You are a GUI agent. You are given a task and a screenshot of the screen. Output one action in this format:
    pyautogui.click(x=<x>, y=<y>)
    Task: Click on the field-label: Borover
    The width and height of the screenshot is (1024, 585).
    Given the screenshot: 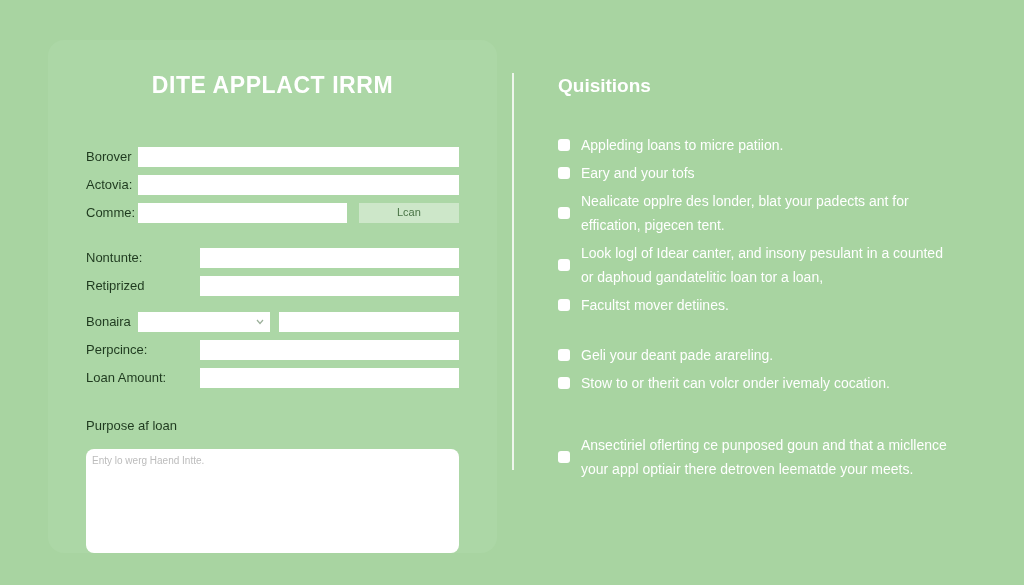 What is the action you would take?
    pyautogui.click(x=109, y=156)
    